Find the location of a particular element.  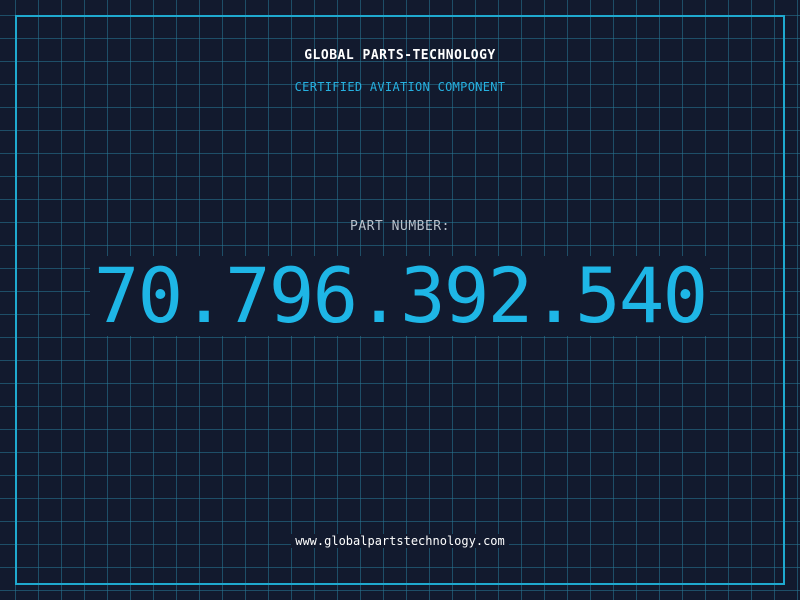

part-number-value: 70.796.392.540 is located at coordinates (400, 296).